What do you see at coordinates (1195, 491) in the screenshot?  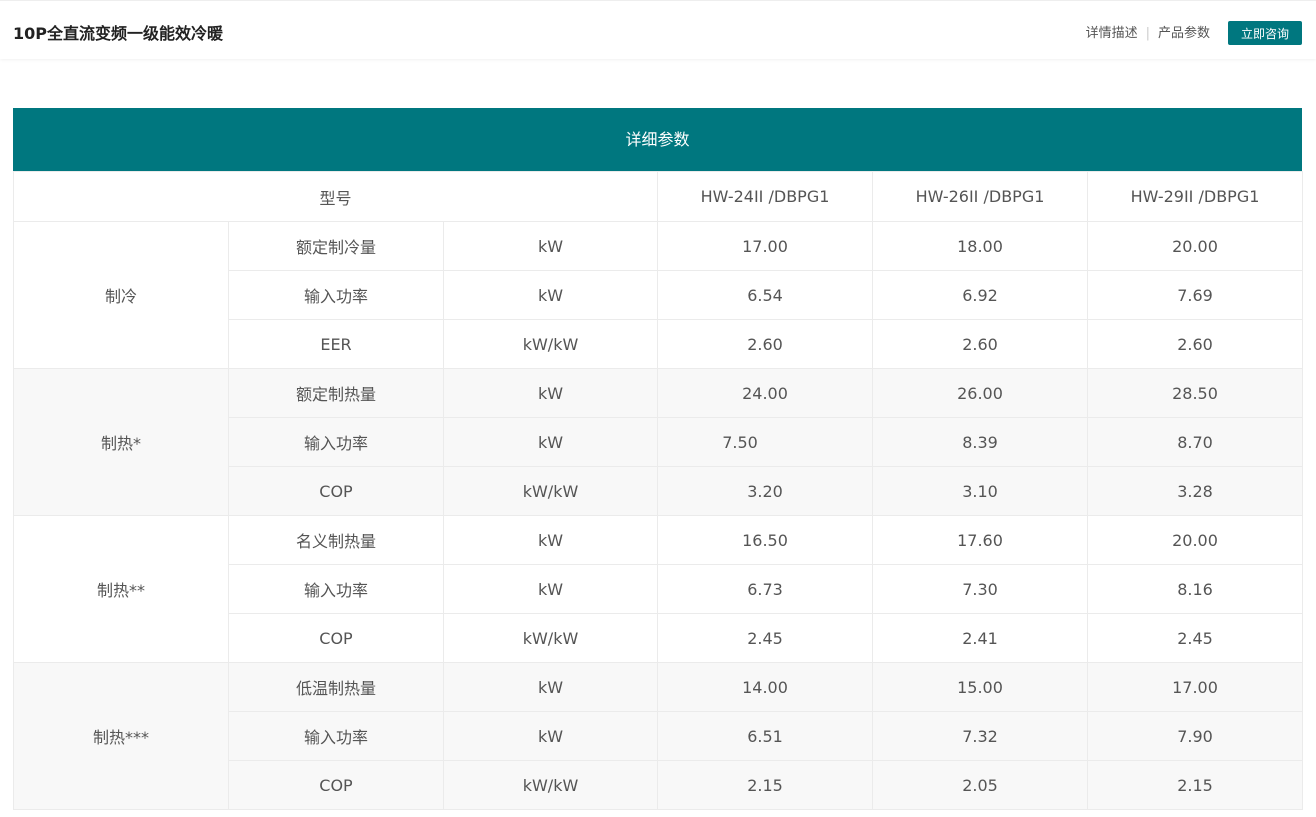 I see `param-value: 3.28` at bounding box center [1195, 491].